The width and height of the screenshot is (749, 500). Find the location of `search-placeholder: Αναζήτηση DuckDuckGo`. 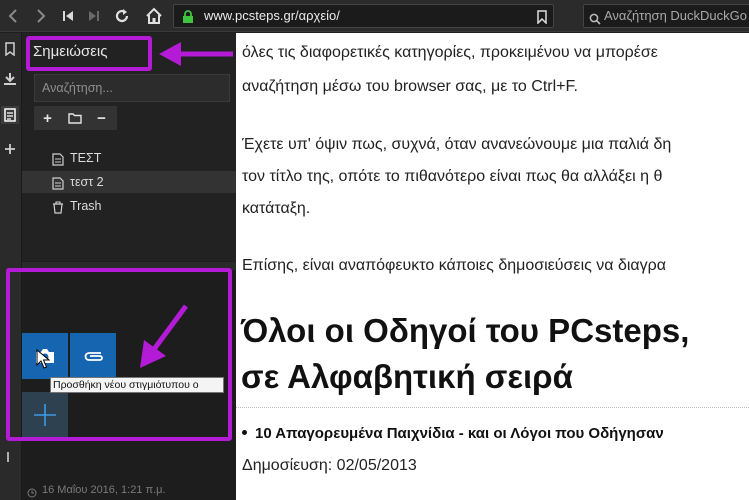

search-placeholder: Αναζήτηση DuckDuckGo is located at coordinates (675, 15).